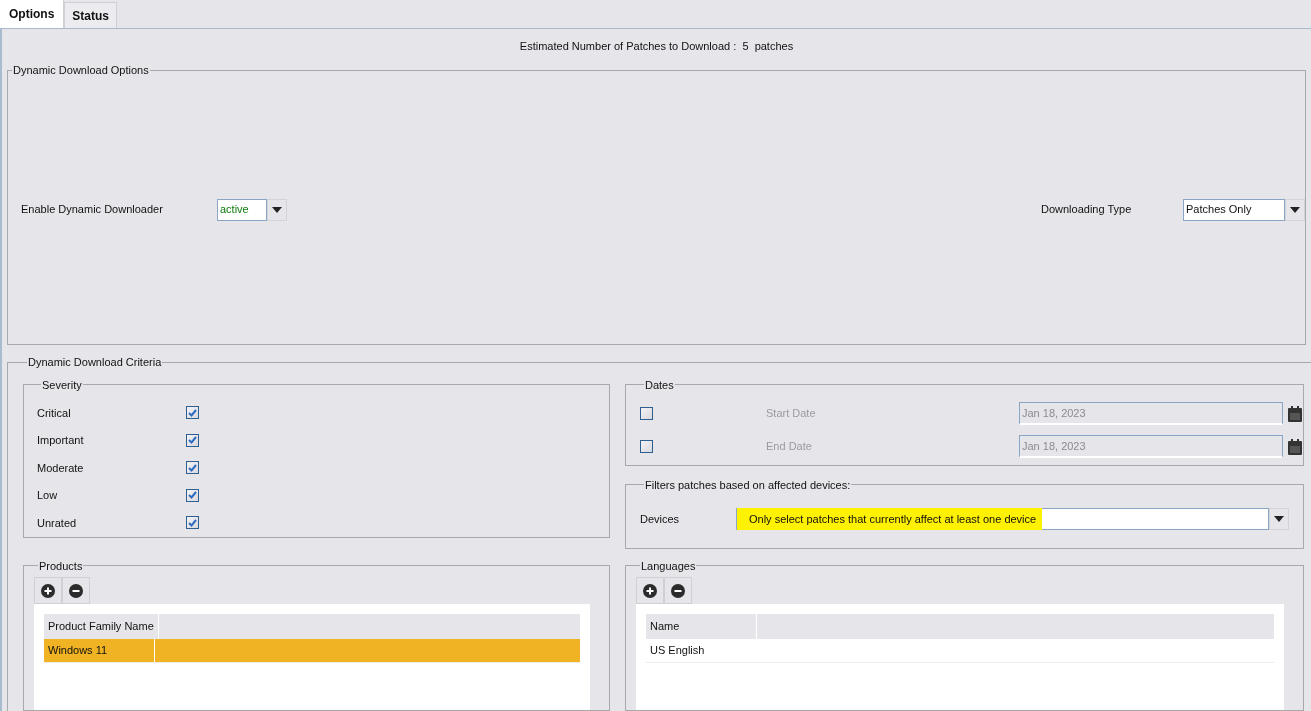 The image size is (1311, 711). I want to click on group-title: Products, so click(61, 566).